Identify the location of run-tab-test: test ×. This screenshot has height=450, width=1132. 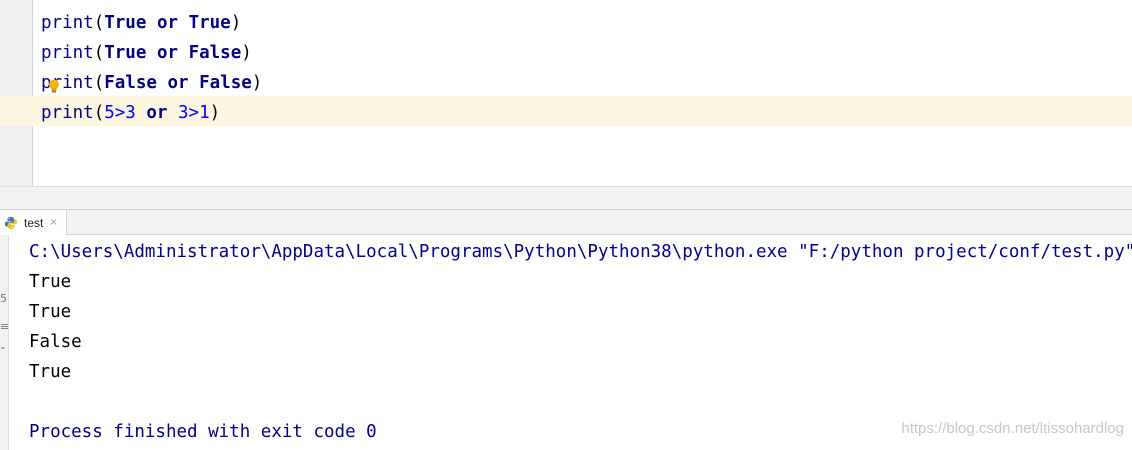
(33, 222).